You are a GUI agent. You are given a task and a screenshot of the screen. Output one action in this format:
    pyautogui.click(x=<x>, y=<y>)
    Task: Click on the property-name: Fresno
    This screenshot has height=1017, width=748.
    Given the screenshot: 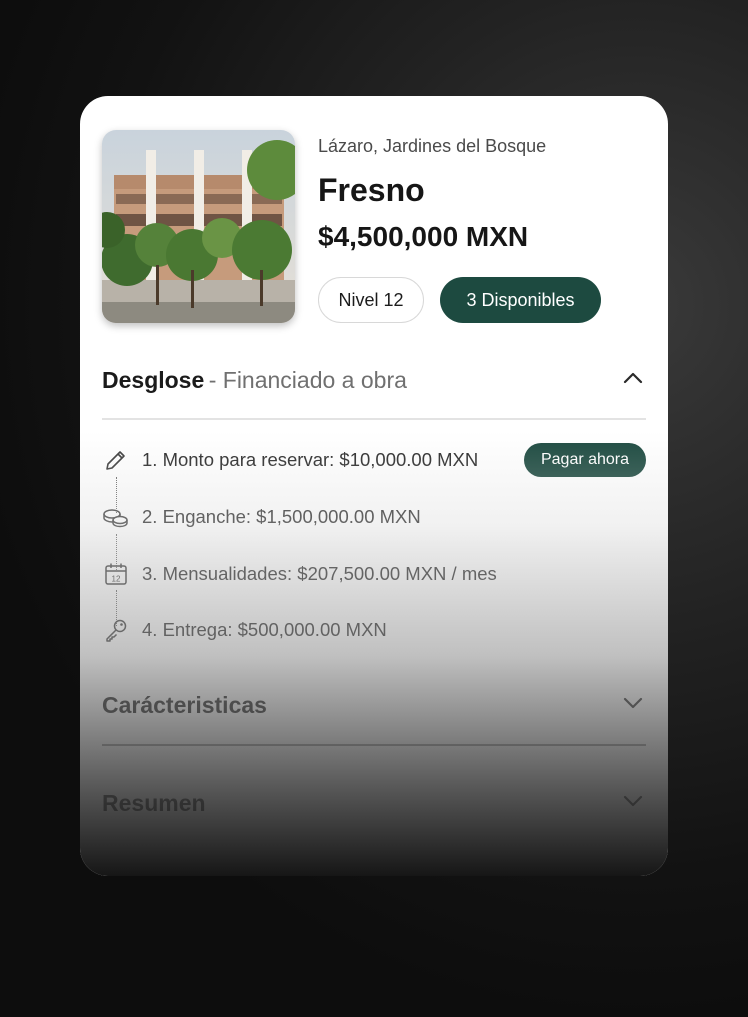 What is the action you would take?
    pyautogui.click(x=371, y=190)
    